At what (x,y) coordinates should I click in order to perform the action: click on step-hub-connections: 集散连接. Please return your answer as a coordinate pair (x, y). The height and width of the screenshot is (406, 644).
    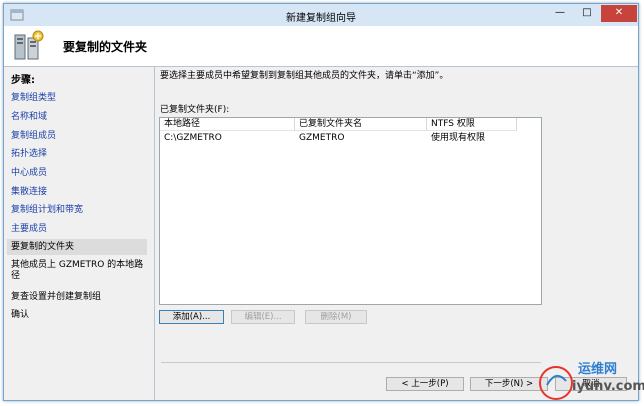
    Looking at the image, I should click on (79, 192).